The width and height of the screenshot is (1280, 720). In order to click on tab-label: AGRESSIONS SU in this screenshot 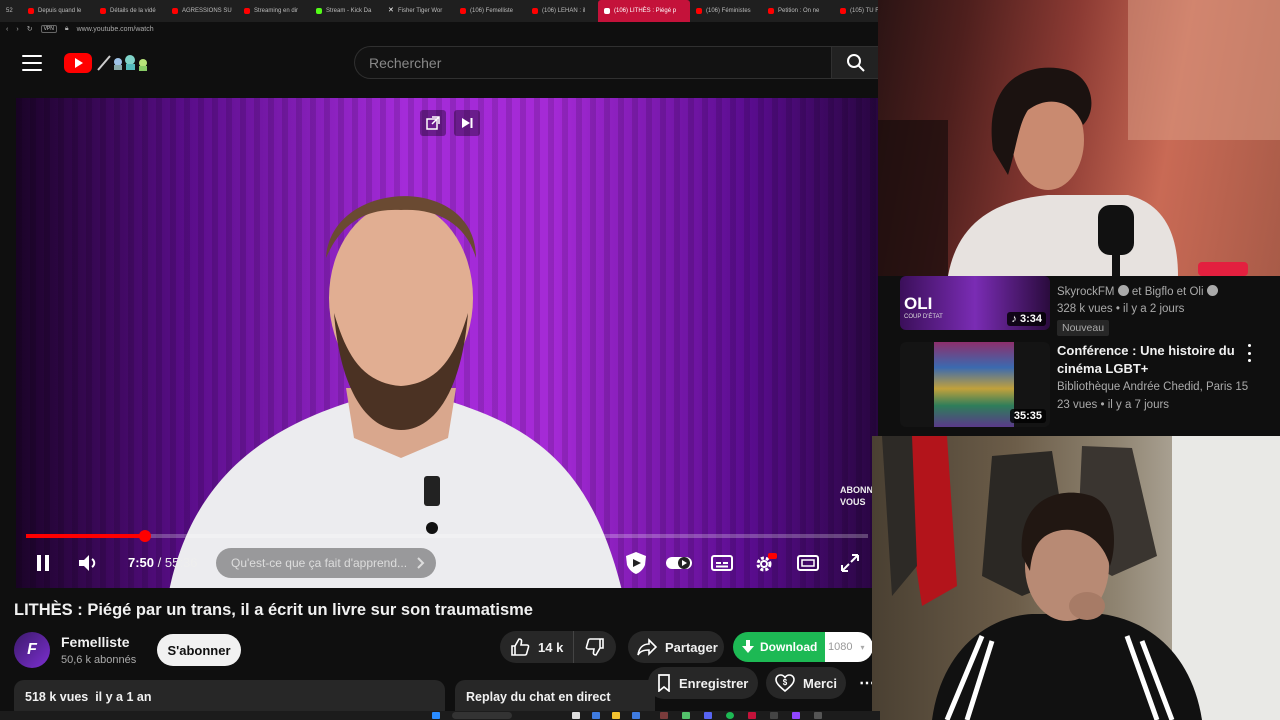, I will do `click(207, 11)`.